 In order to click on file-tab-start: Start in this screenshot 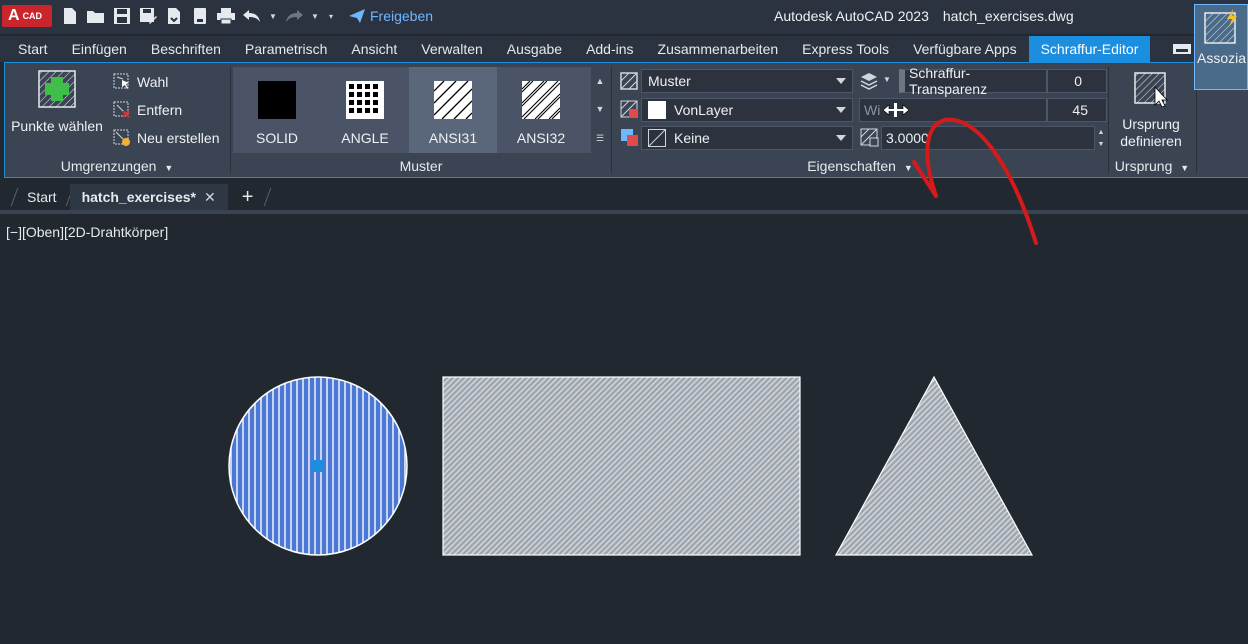, I will do `click(42, 197)`.